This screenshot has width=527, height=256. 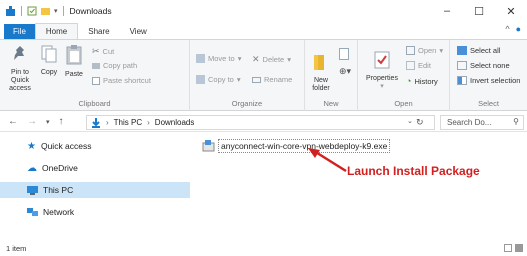 What do you see at coordinates (263, 248) in the screenshot?
I see `status-bar: 1 item` at bounding box center [263, 248].